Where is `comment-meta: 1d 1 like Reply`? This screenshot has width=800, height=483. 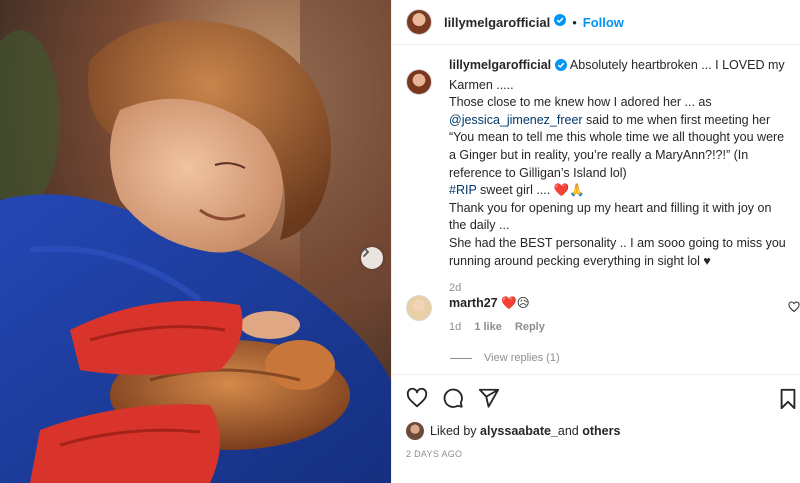 comment-meta: 1d 1 like Reply is located at coordinates (502, 327).